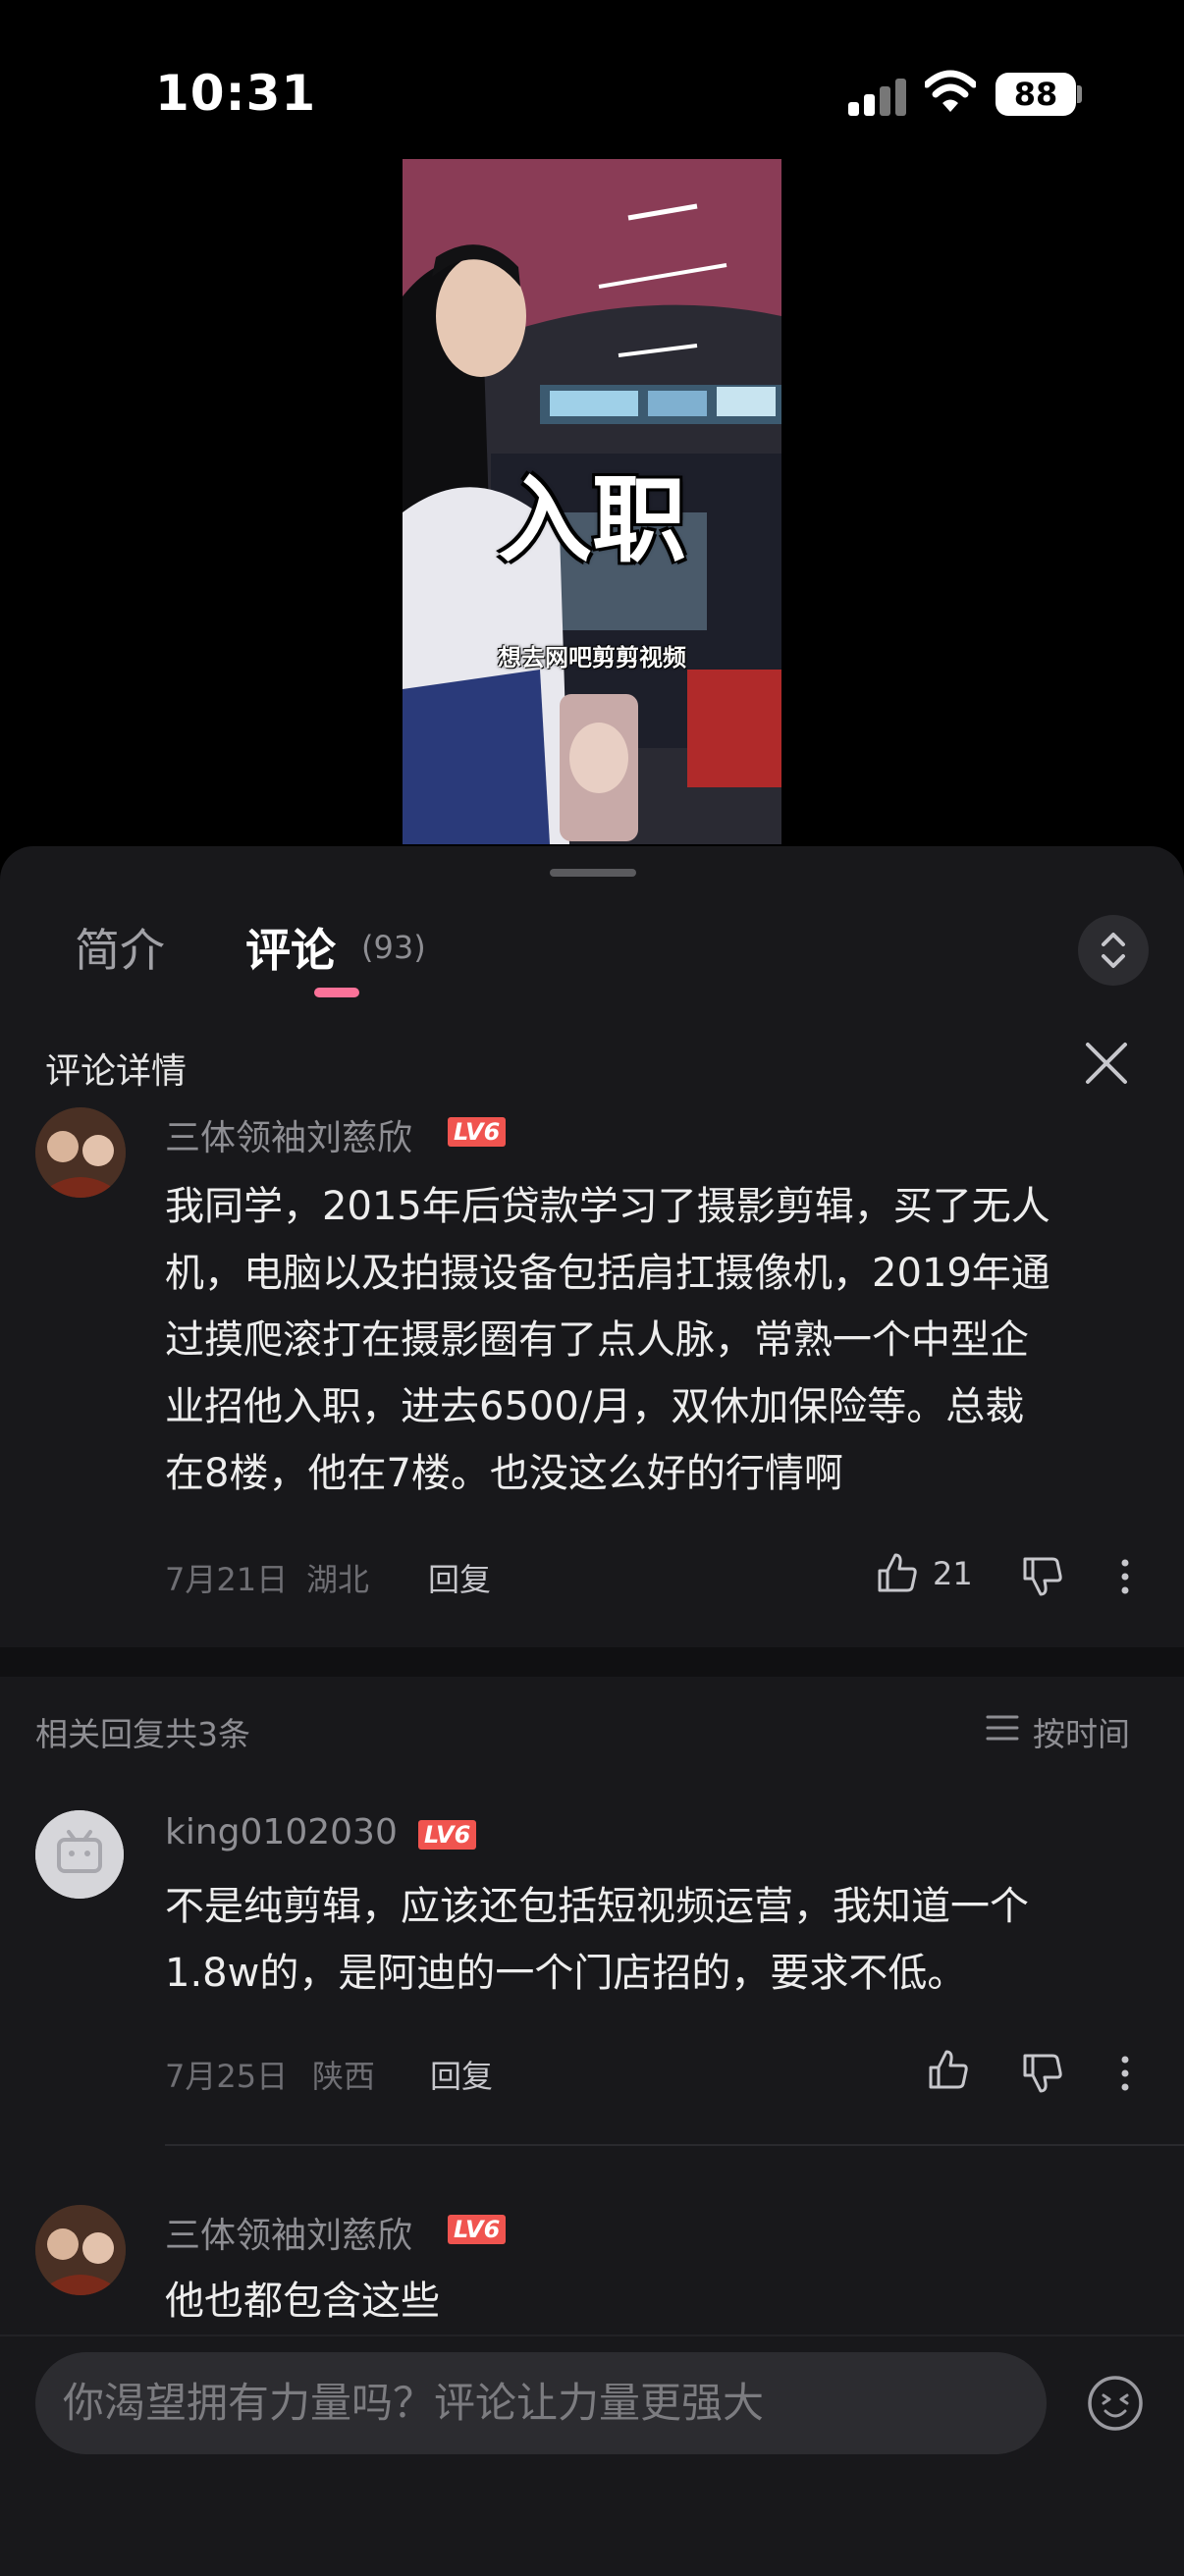  I want to click on comment-line: 过摸爬滚打在摄影圈有了点人脉，常熟一个中型企, so click(597, 1340).